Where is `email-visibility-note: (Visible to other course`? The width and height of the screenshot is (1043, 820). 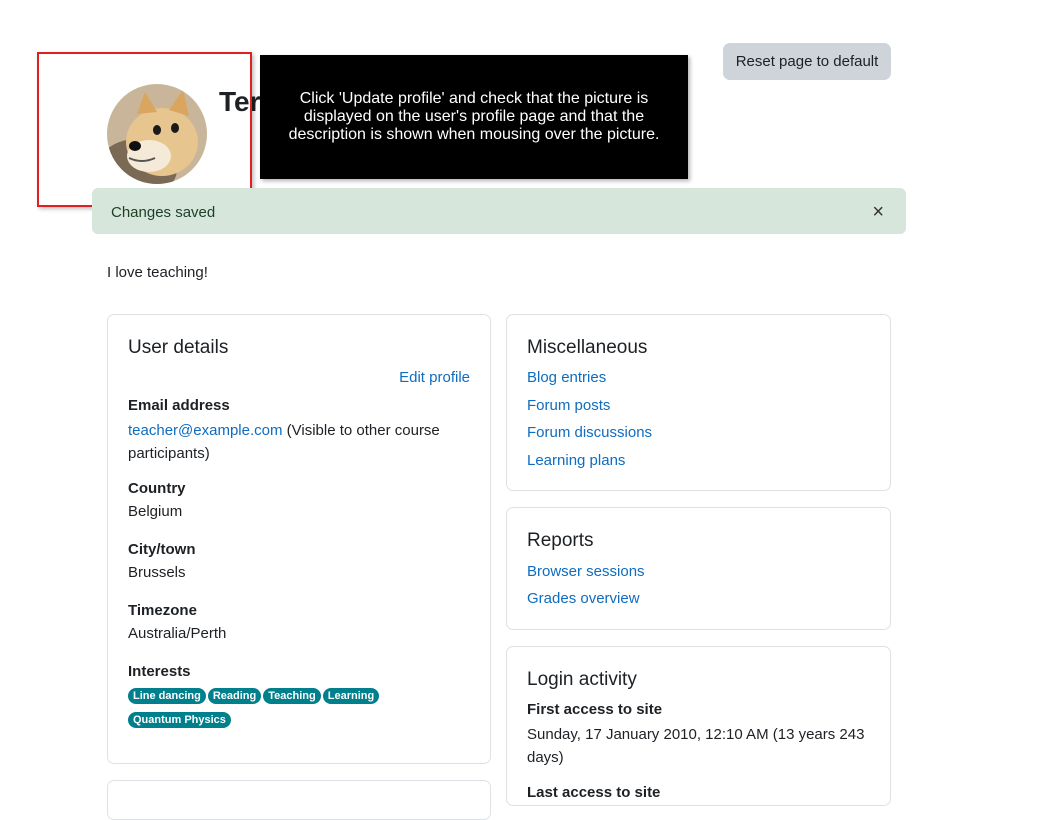 email-visibility-note: (Visible to other course is located at coordinates (363, 430).